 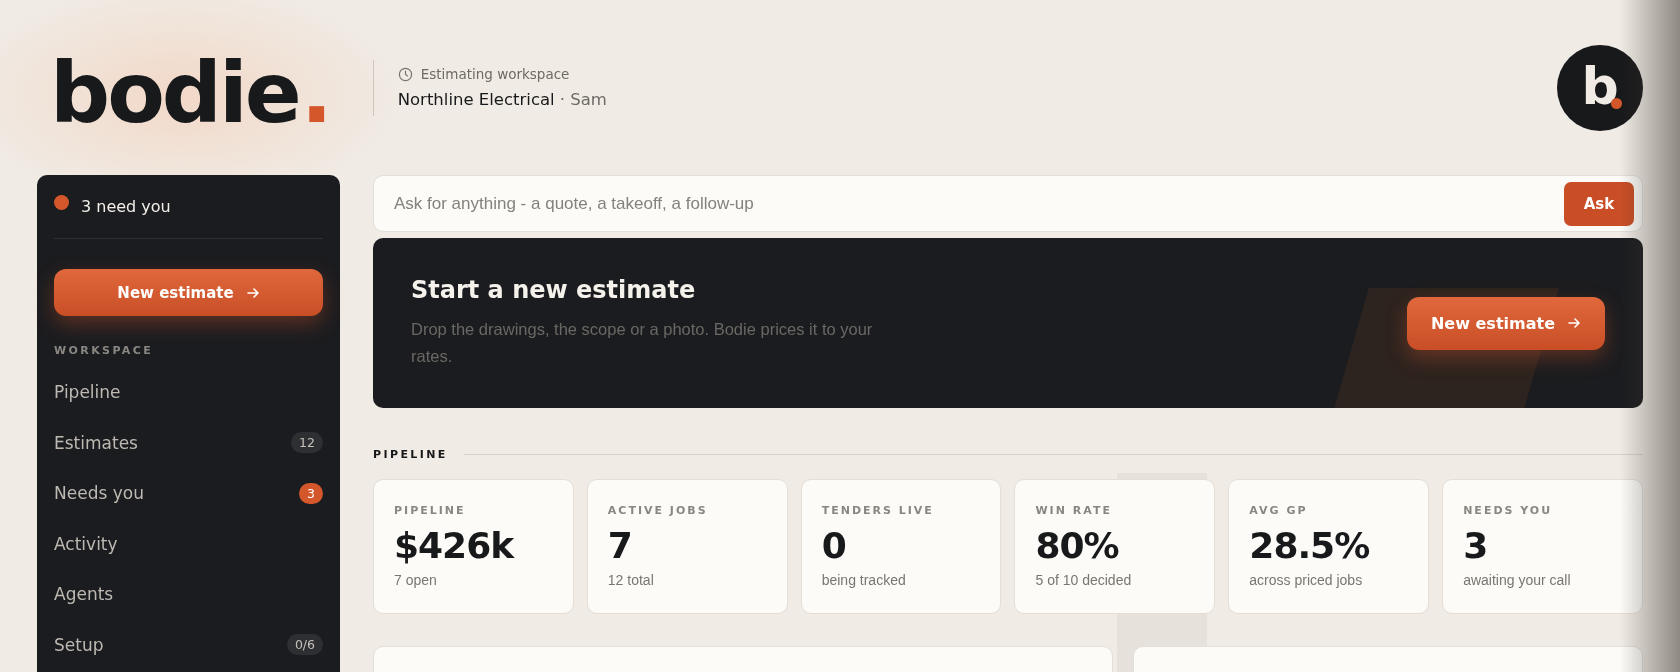 What do you see at coordinates (1279, 510) in the screenshot?
I see `stat-label: AVG GP` at bounding box center [1279, 510].